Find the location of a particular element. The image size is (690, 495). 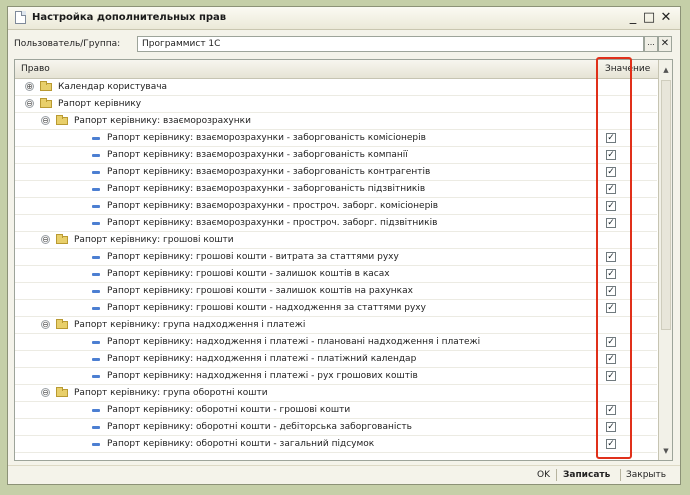

user-label: Пользователь/Группа: is located at coordinates (67, 44).